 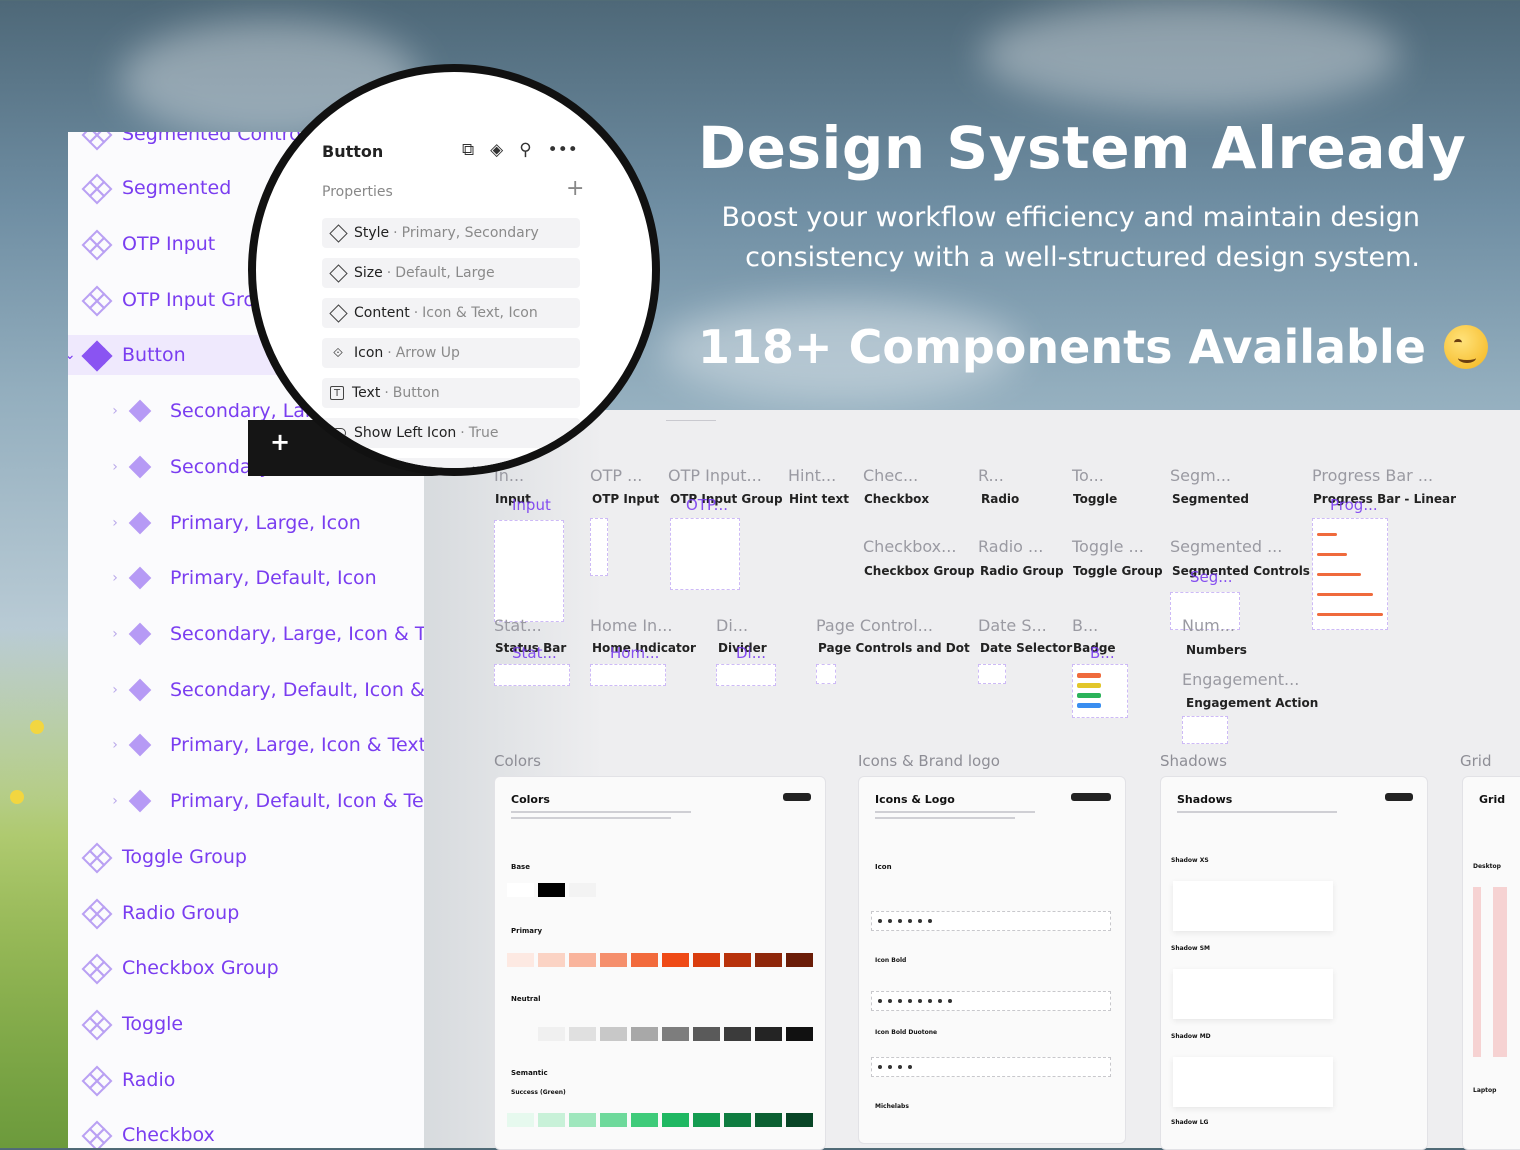 I want to click on component-name: Checkbox Group, so click(x=919, y=571).